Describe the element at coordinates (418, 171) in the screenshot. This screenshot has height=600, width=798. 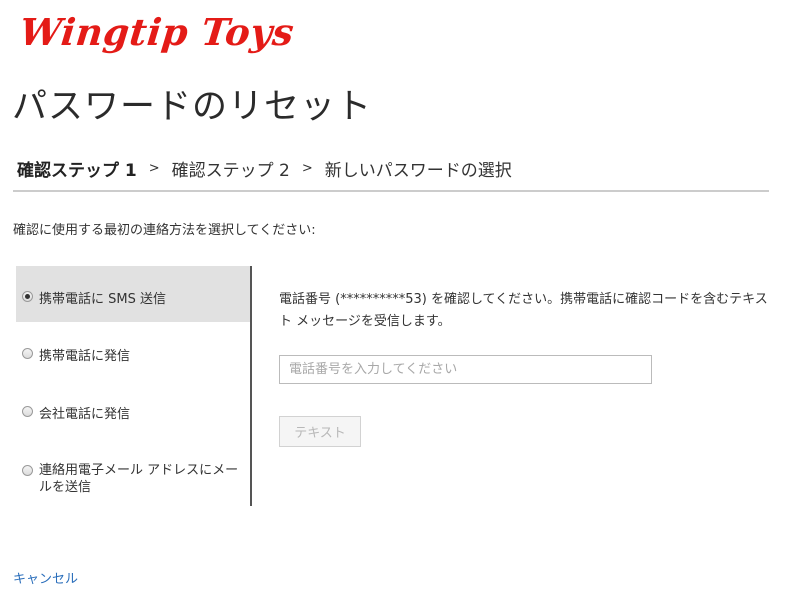
I see `breadcrumb-step-3: 新しいパスワードの選択` at that location.